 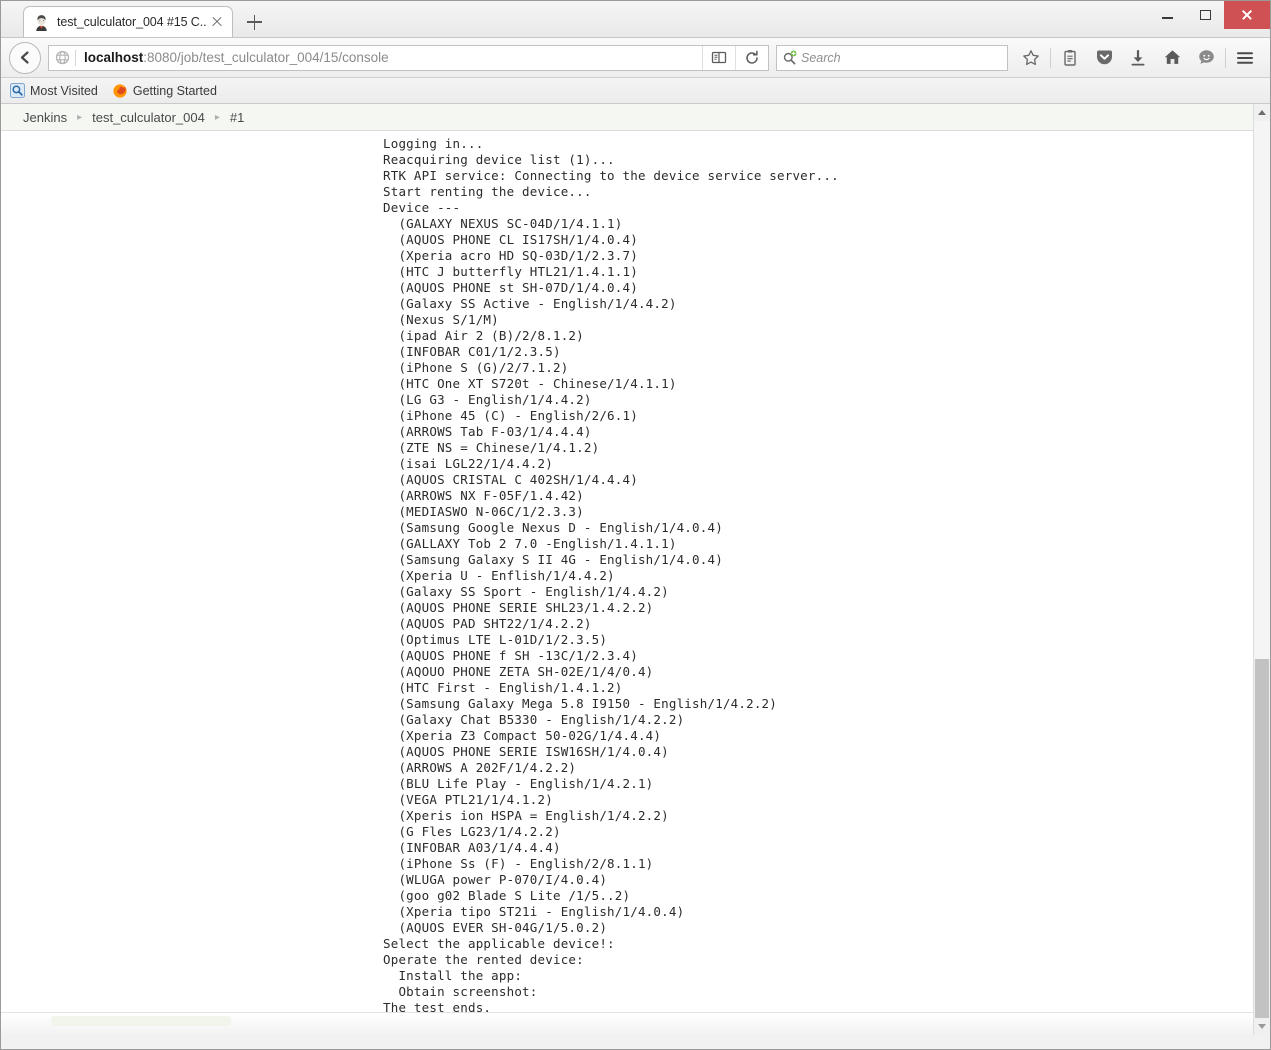 What do you see at coordinates (1262, 390) in the screenshot?
I see `scrollbar-track` at bounding box center [1262, 390].